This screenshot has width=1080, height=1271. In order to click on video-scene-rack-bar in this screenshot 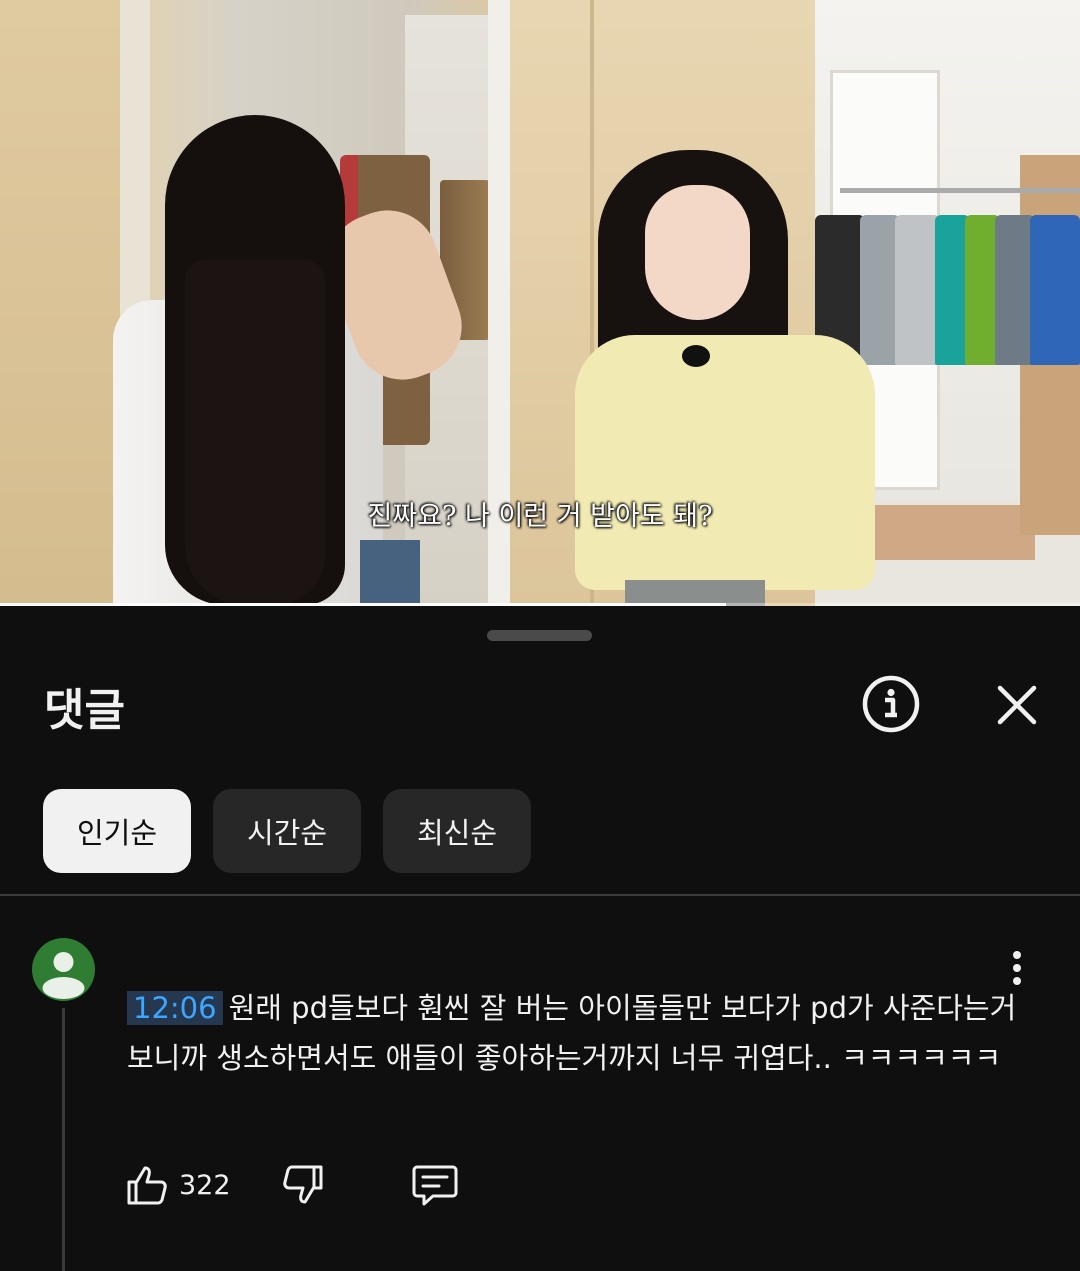, I will do `click(960, 190)`.